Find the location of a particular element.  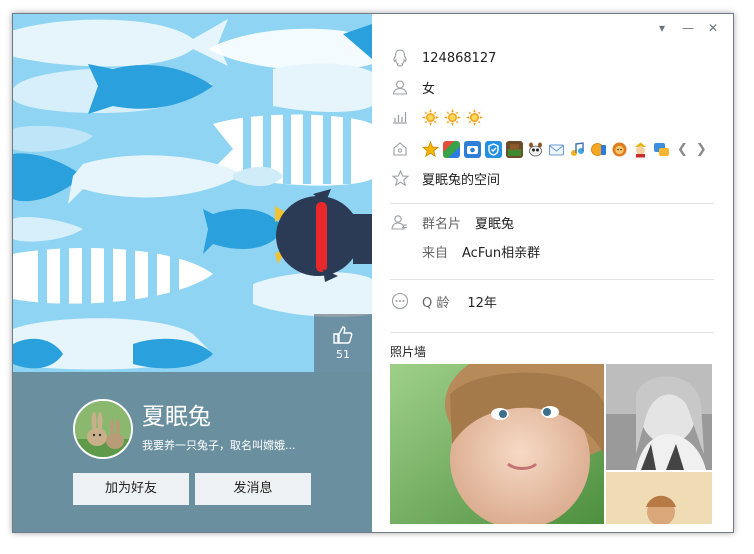

music-badge-icon is located at coordinates (577, 149).